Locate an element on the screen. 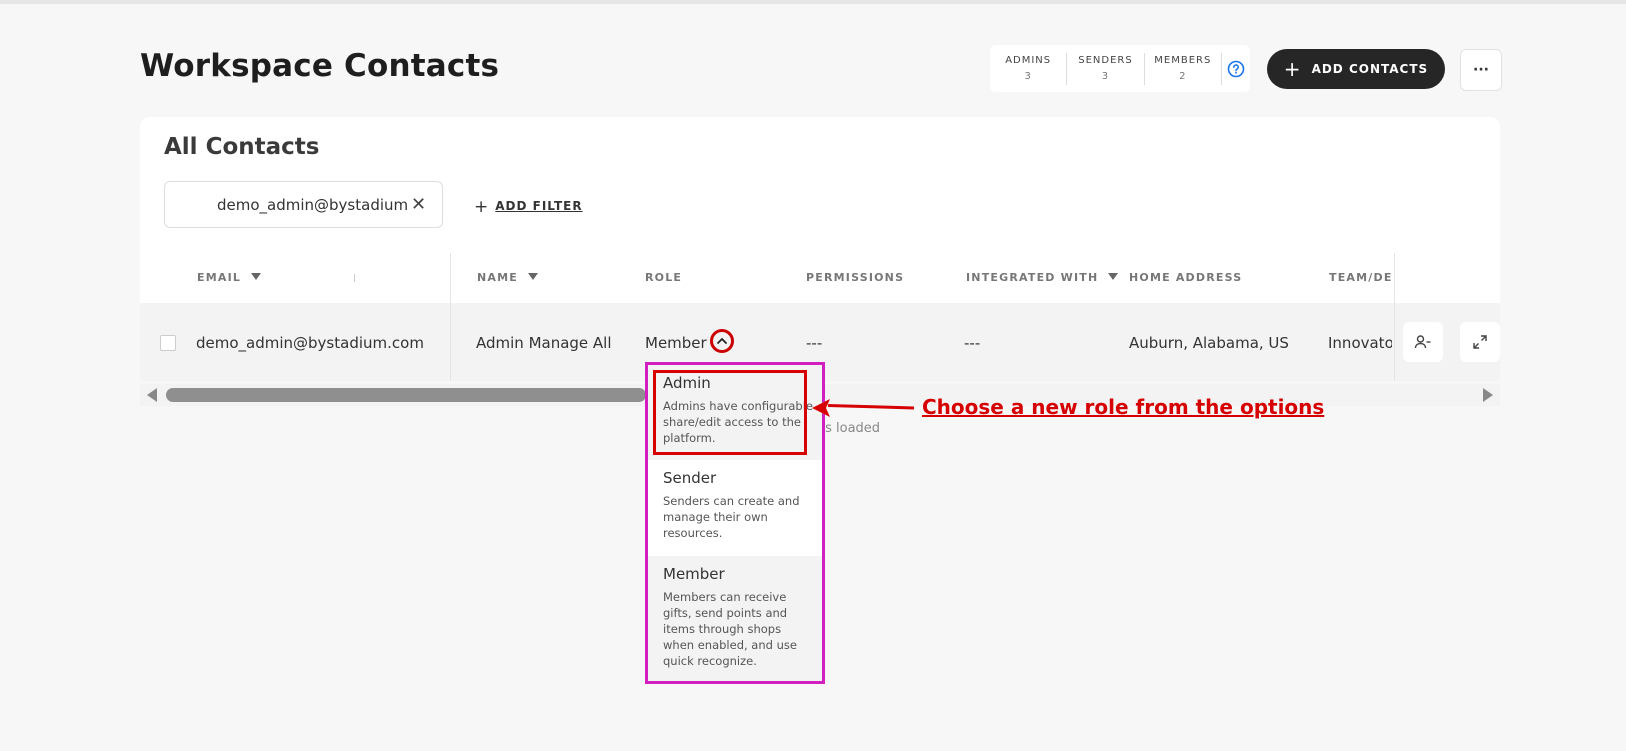  admins-count-label: ADMINS is located at coordinates (1028, 60).